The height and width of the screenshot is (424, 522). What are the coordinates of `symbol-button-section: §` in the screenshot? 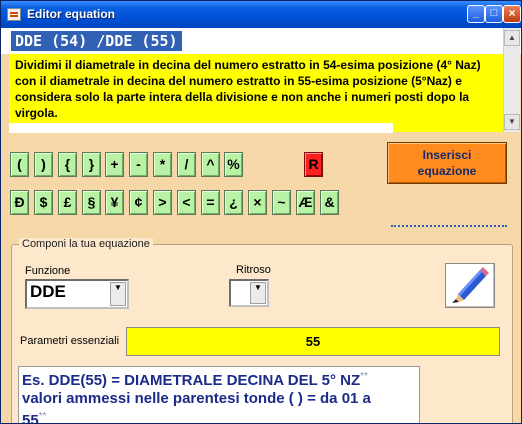 It's located at (91, 202).